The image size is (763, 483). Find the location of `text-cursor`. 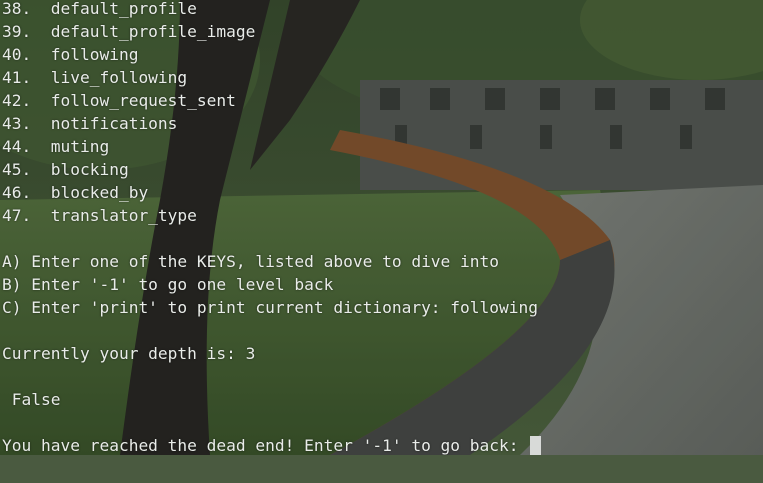

text-cursor is located at coordinates (536, 445).